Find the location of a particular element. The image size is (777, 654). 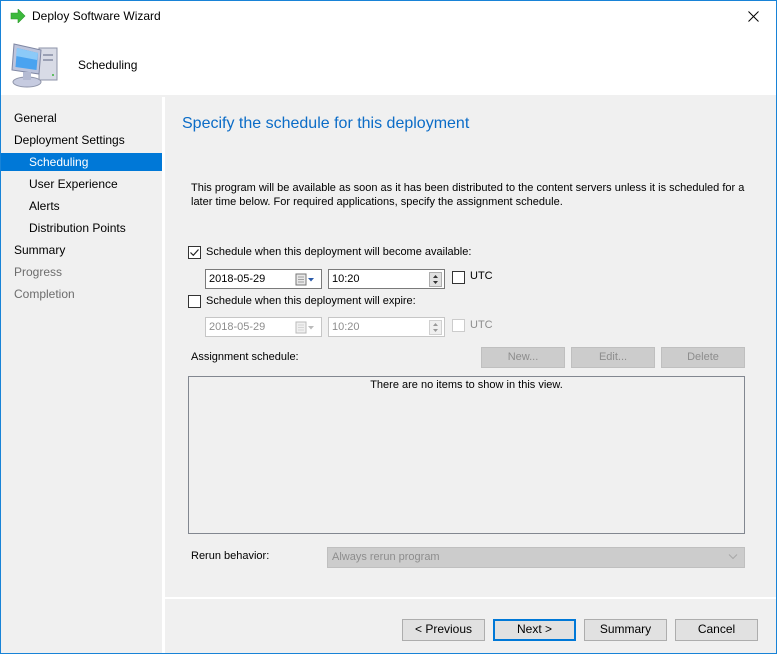

nav-item-distribution-points: Distribution Points is located at coordinates (81, 228).